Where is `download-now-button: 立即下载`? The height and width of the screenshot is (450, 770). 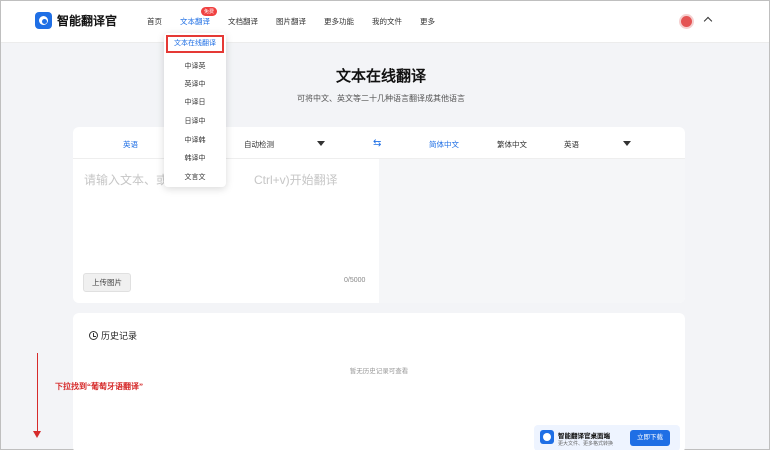
download-now-button: 立即下载 is located at coordinates (650, 438).